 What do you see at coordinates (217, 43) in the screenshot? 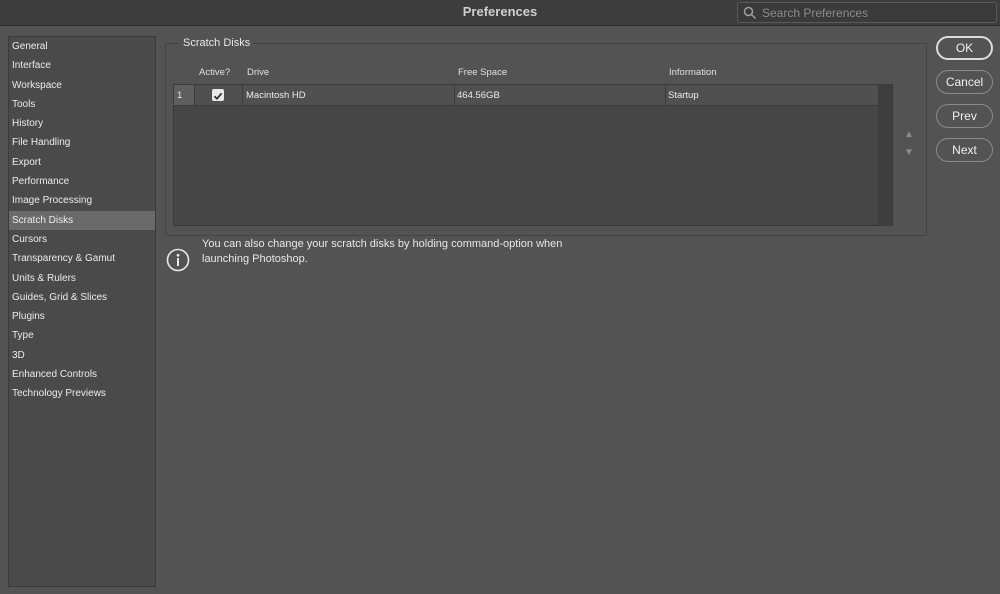
I see `group-title: Scratch Disks` at bounding box center [217, 43].